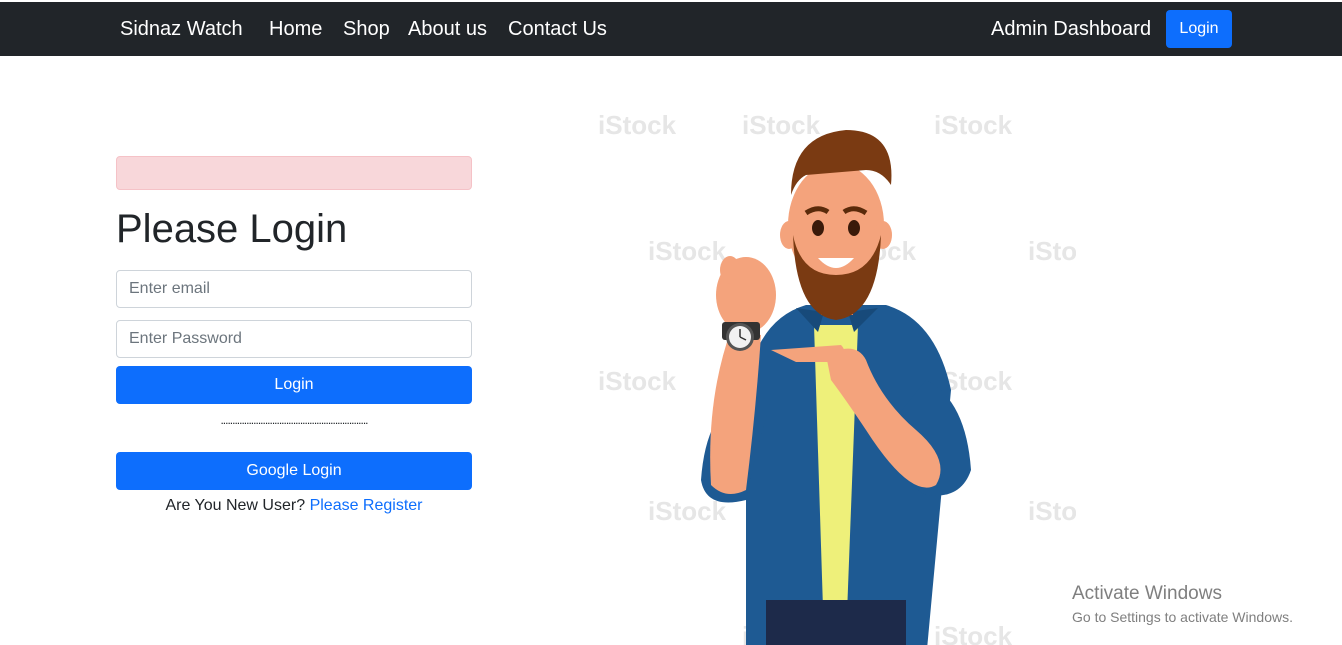  I want to click on activate-subtitle: Go to Settings to activate Windows., so click(1182, 617).